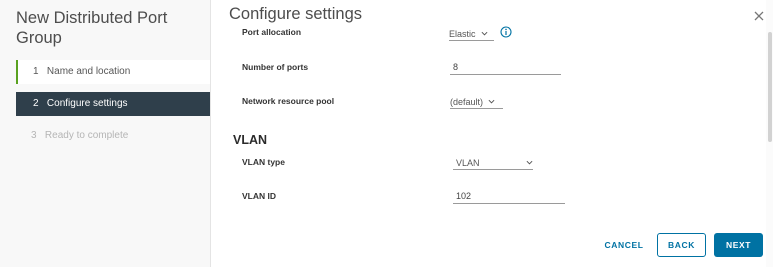 The height and width of the screenshot is (267, 773). What do you see at coordinates (624, 245) in the screenshot?
I see `cancel-button: CANCEL` at bounding box center [624, 245].